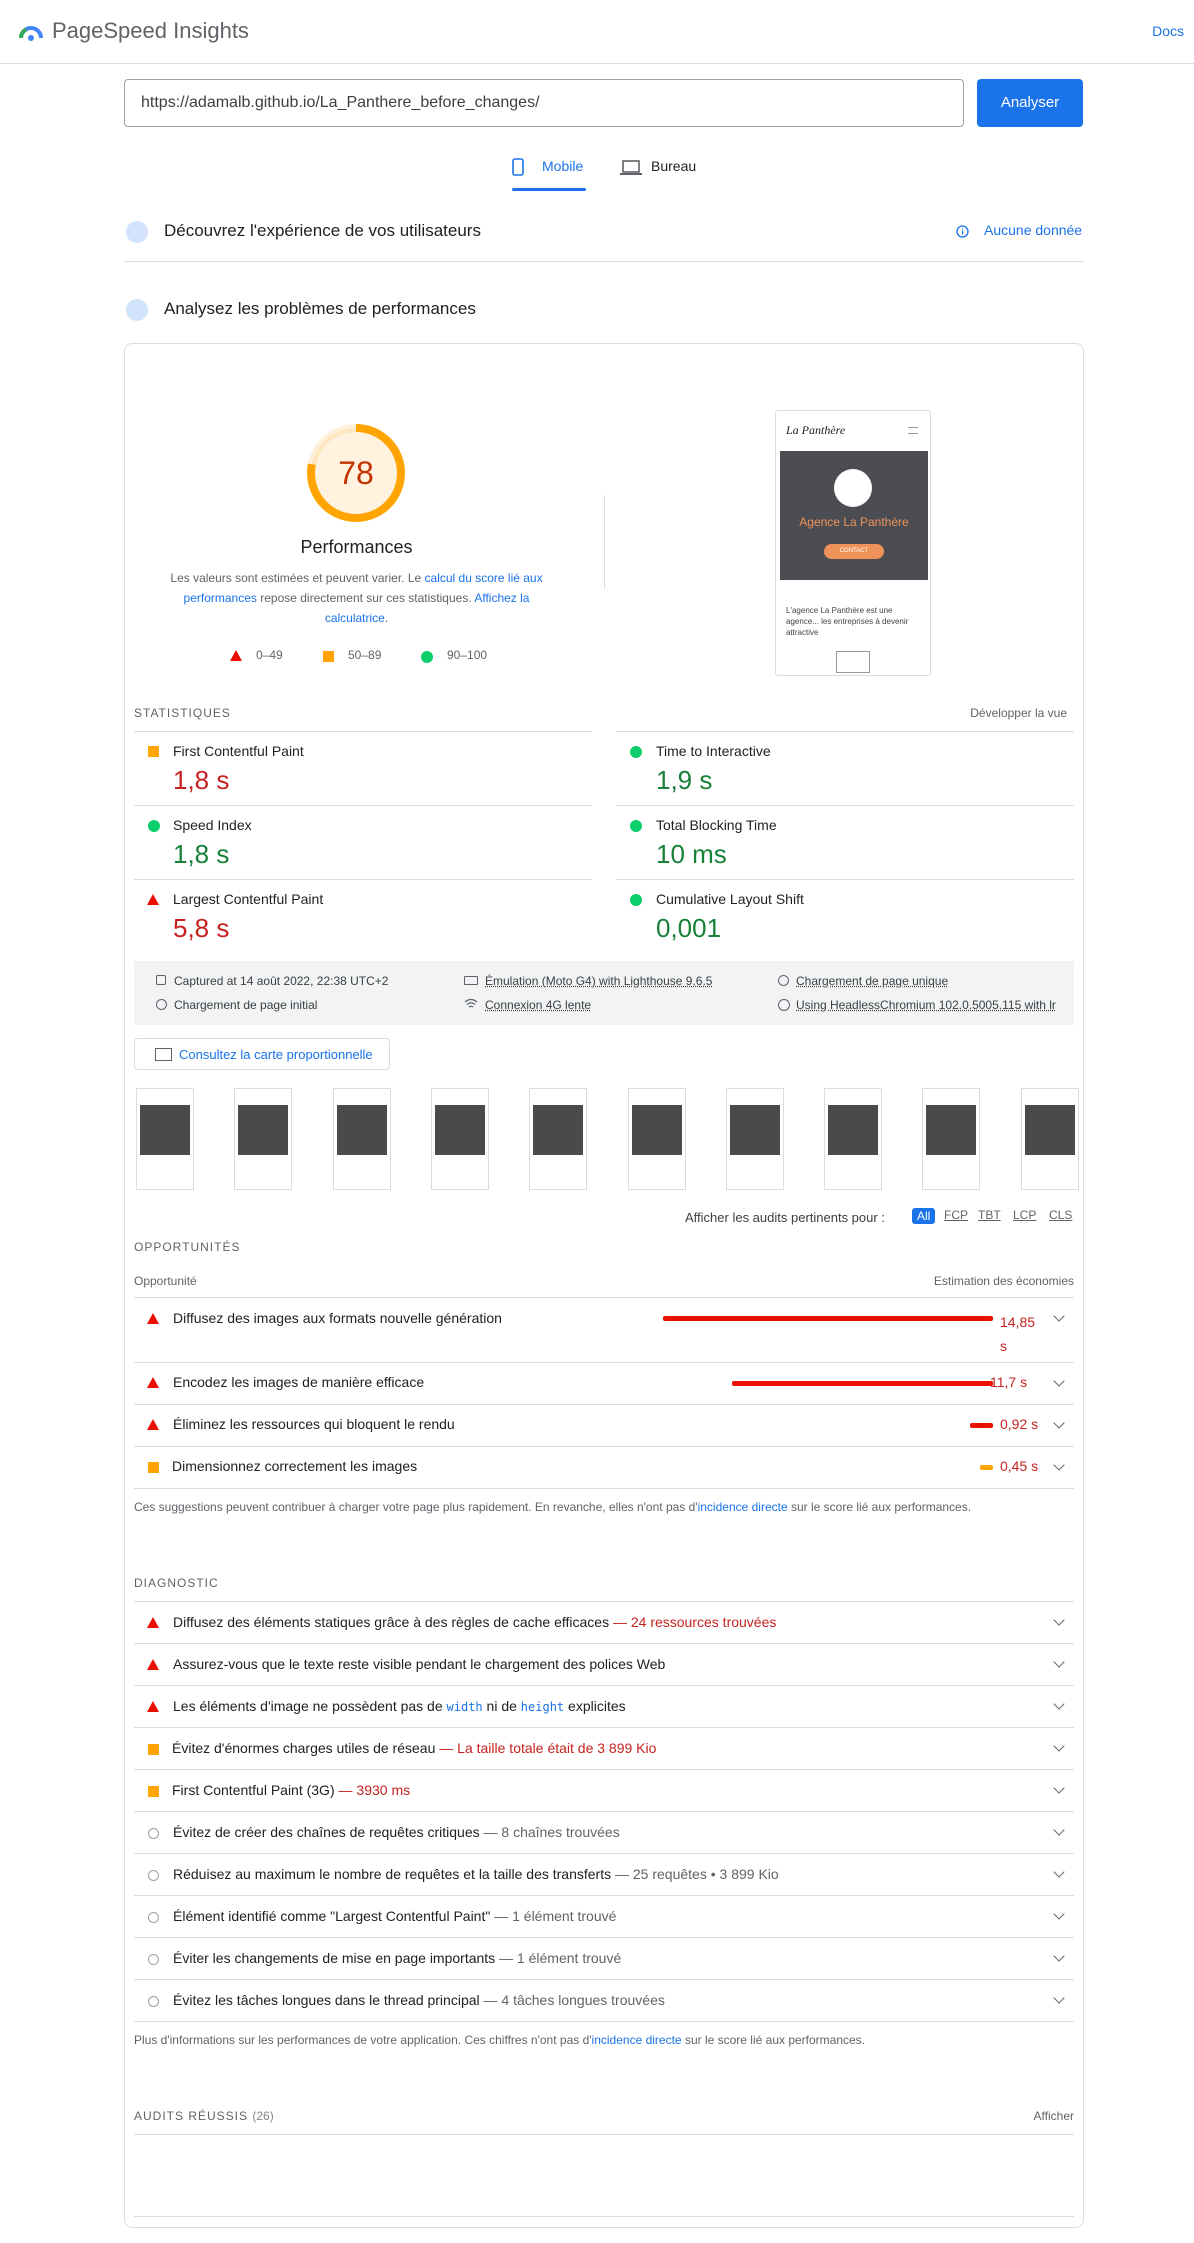  I want to click on treemap-button: Consultez la carte proportionnelle, so click(262, 1054).